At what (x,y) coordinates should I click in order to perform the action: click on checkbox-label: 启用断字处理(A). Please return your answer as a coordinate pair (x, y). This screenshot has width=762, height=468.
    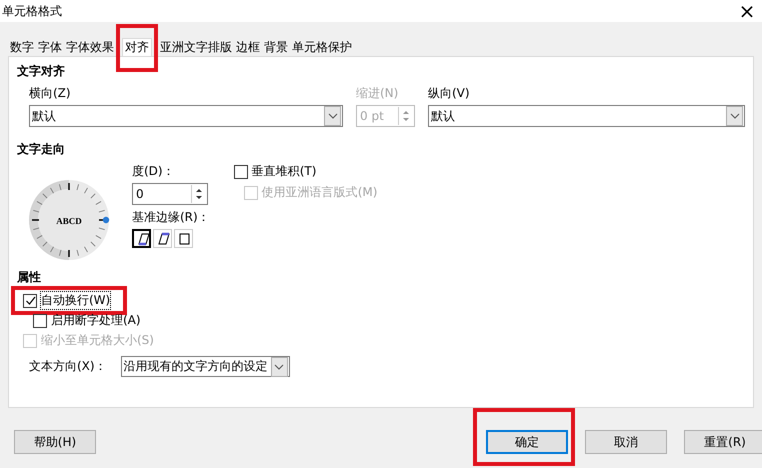
    Looking at the image, I should click on (96, 320).